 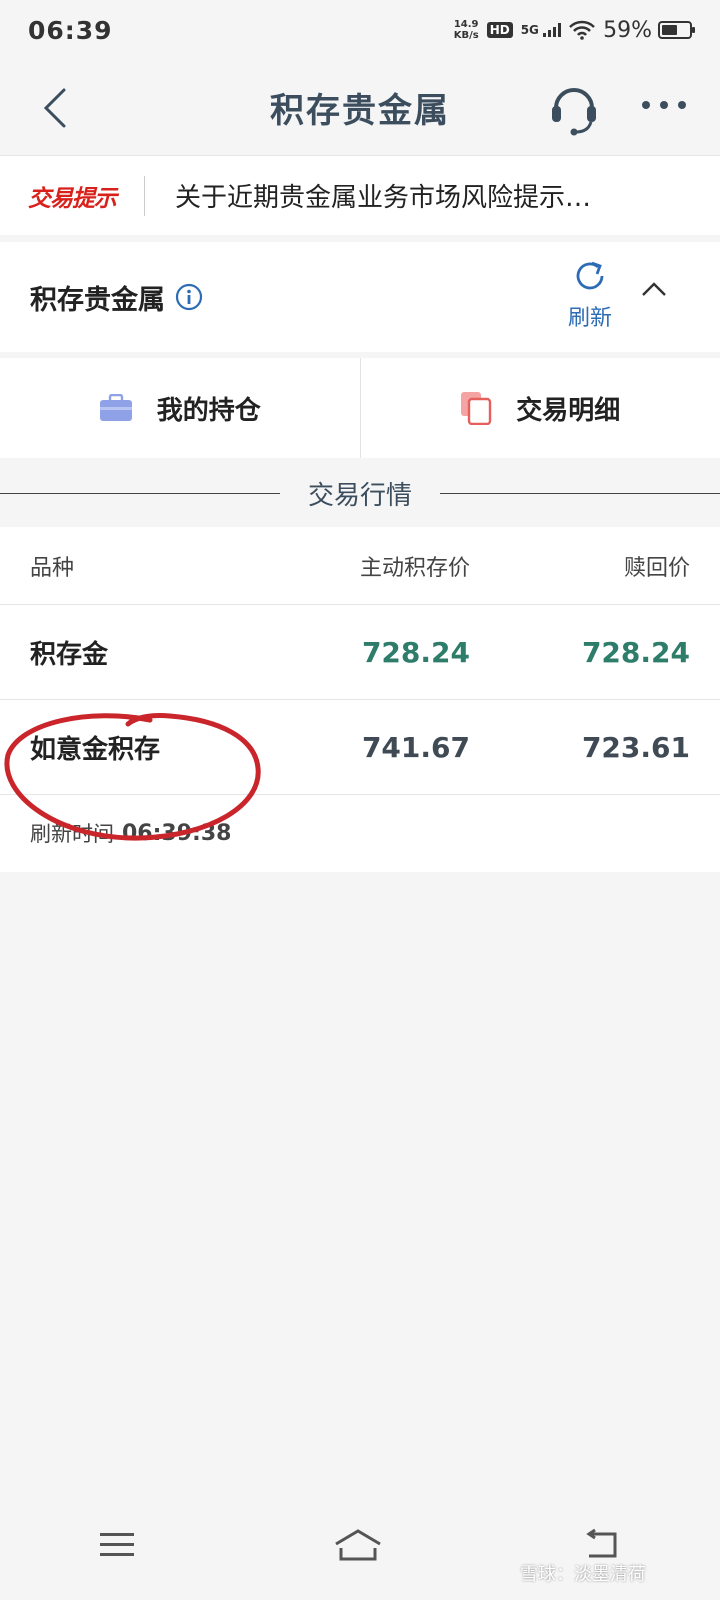 I want to click on hd-icon: HD, so click(x=499, y=30).